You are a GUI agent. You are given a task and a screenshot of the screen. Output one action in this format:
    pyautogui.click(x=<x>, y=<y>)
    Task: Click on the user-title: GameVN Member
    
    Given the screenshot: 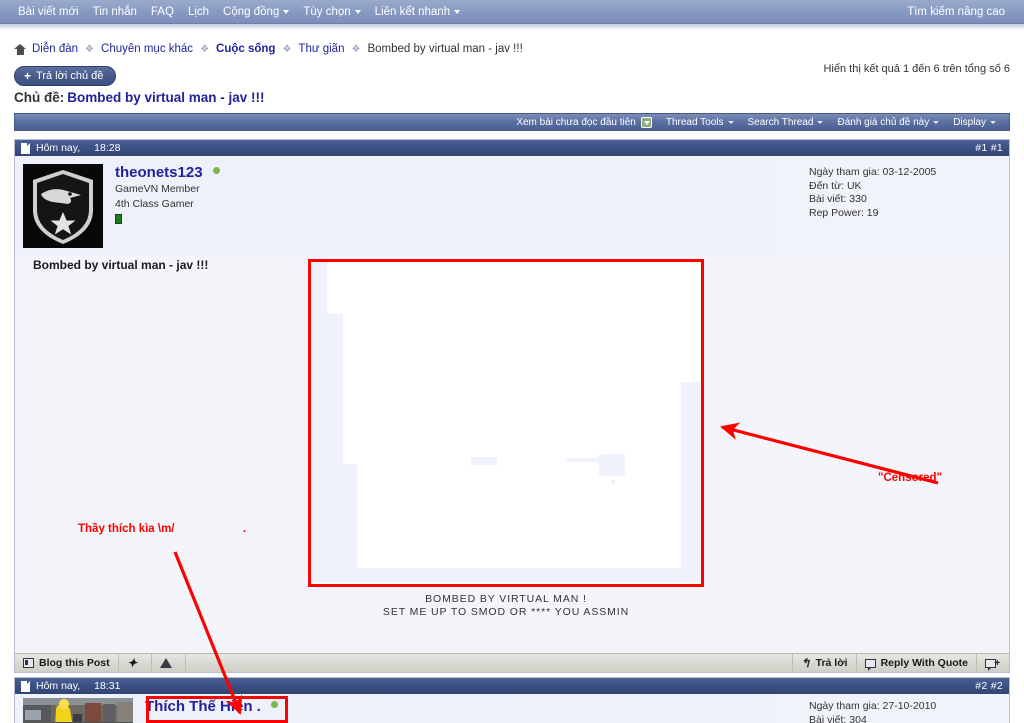 What is the action you would take?
    pyautogui.click(x=157, y=189)
    